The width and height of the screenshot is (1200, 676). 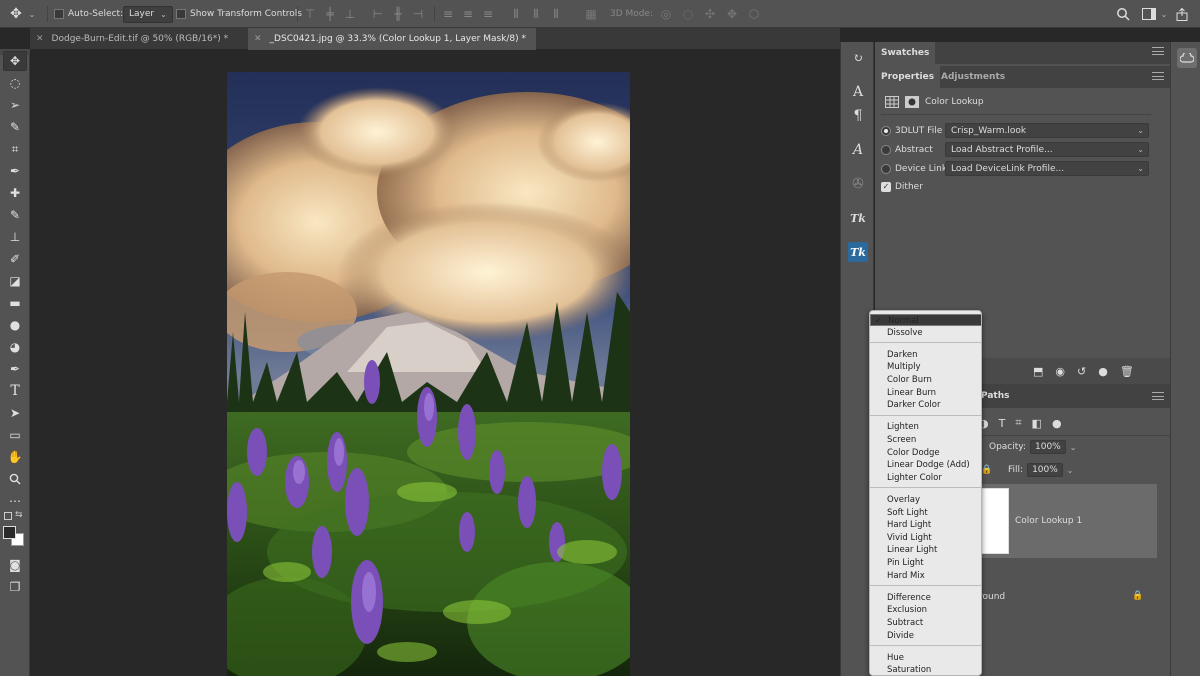 I want to click on opacity-control: Opacity: 100% ⌄, so click(x=1032, y=447).